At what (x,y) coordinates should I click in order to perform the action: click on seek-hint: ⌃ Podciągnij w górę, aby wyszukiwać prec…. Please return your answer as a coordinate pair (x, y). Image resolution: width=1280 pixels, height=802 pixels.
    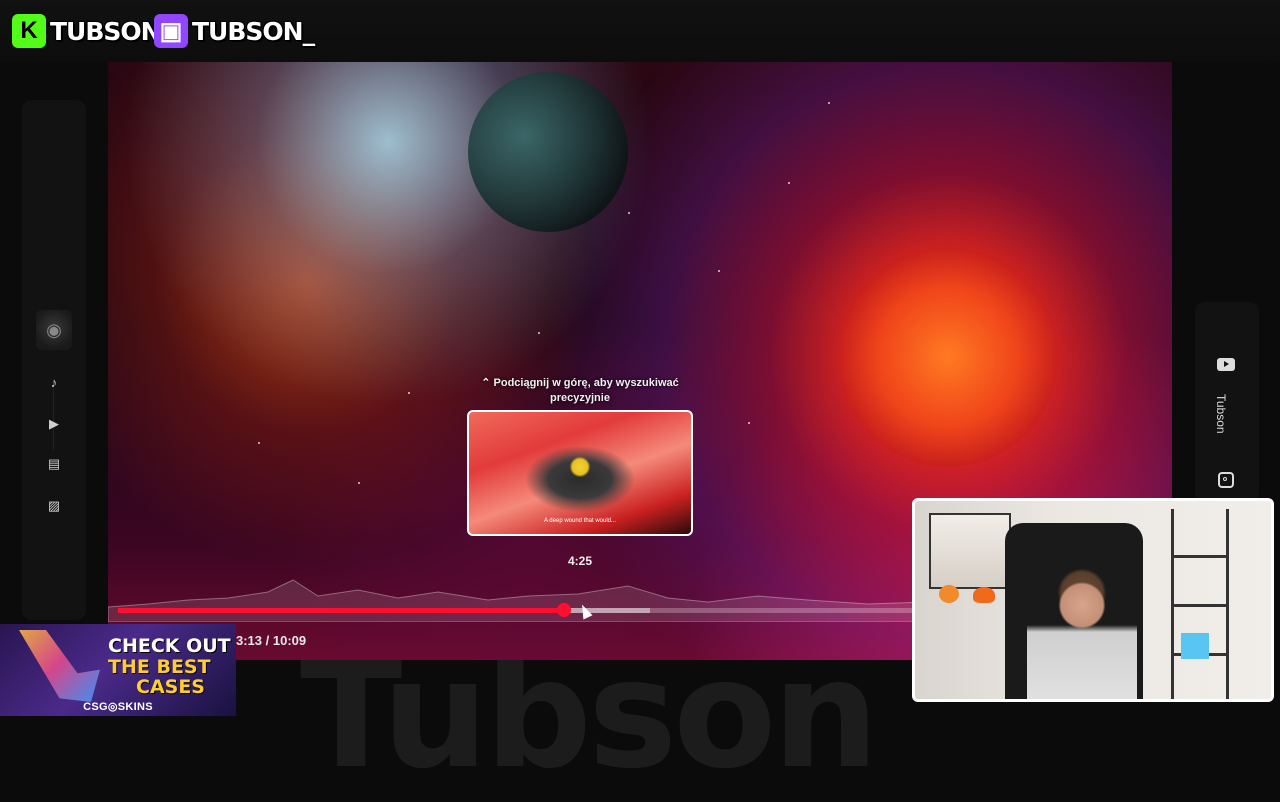
    Looking at the image, I should click on (580, 390).